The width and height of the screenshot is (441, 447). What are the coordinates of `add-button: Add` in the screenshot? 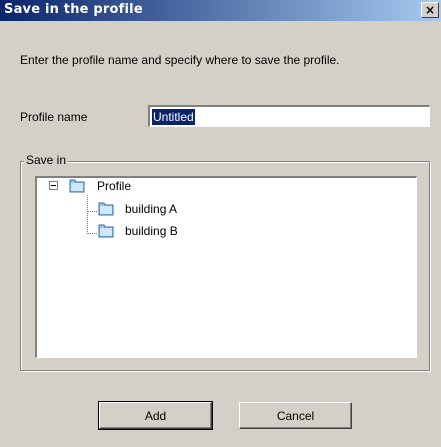 It's located at (155, 415).